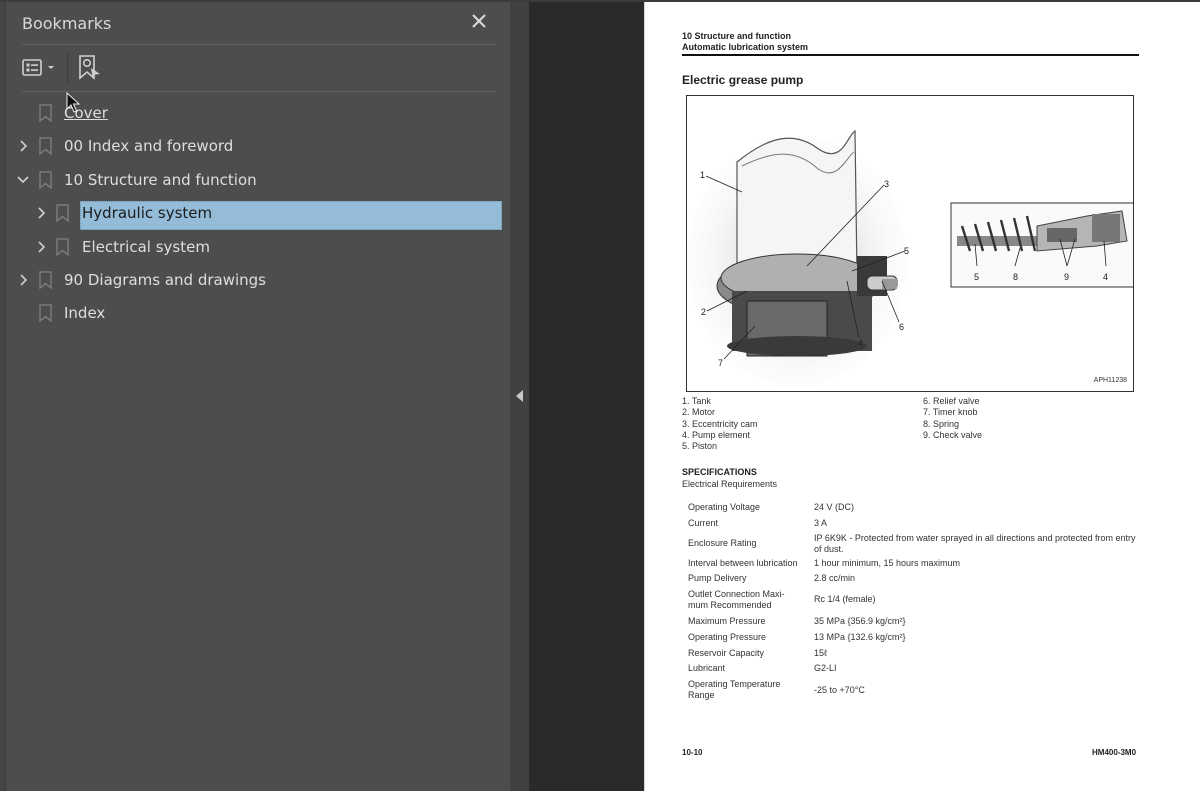 Image resolution: width=1200 pixels, height=791 pixels. Describe the element at coordinates (1114, 752) in the screenshot. I see `model-code: HM400-3M0` at that location.